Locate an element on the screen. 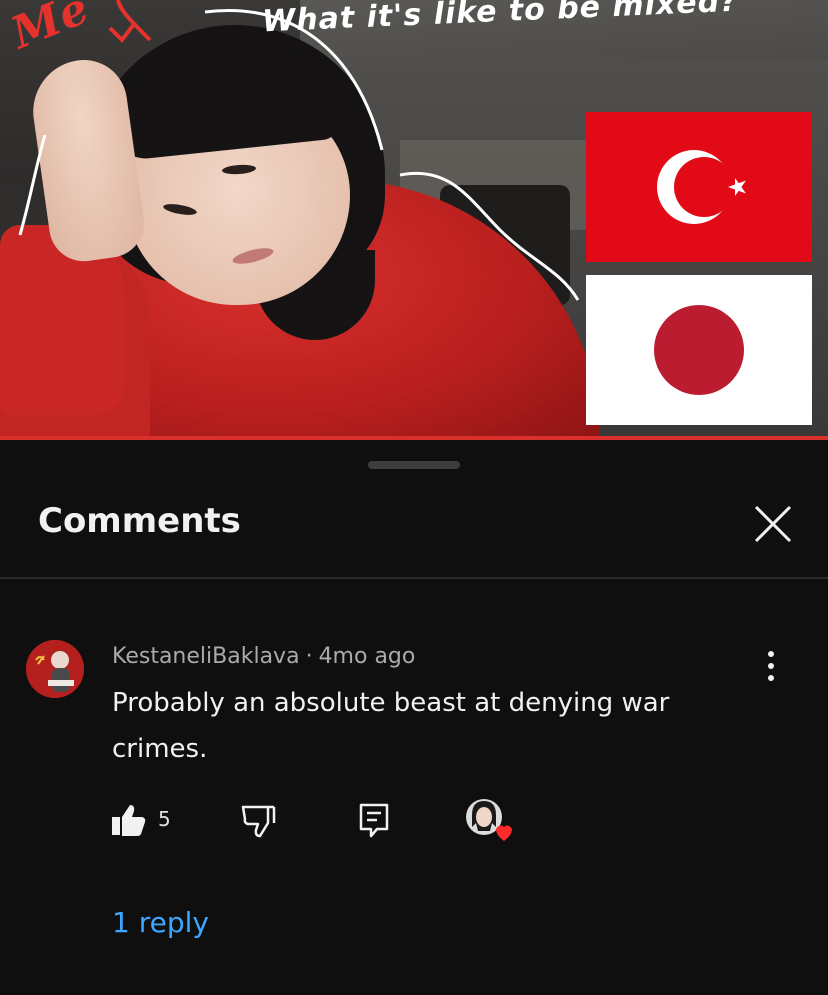 This screenshot has width=828, height=995. thumbs-up-icon is located at coordinates (129, 820).